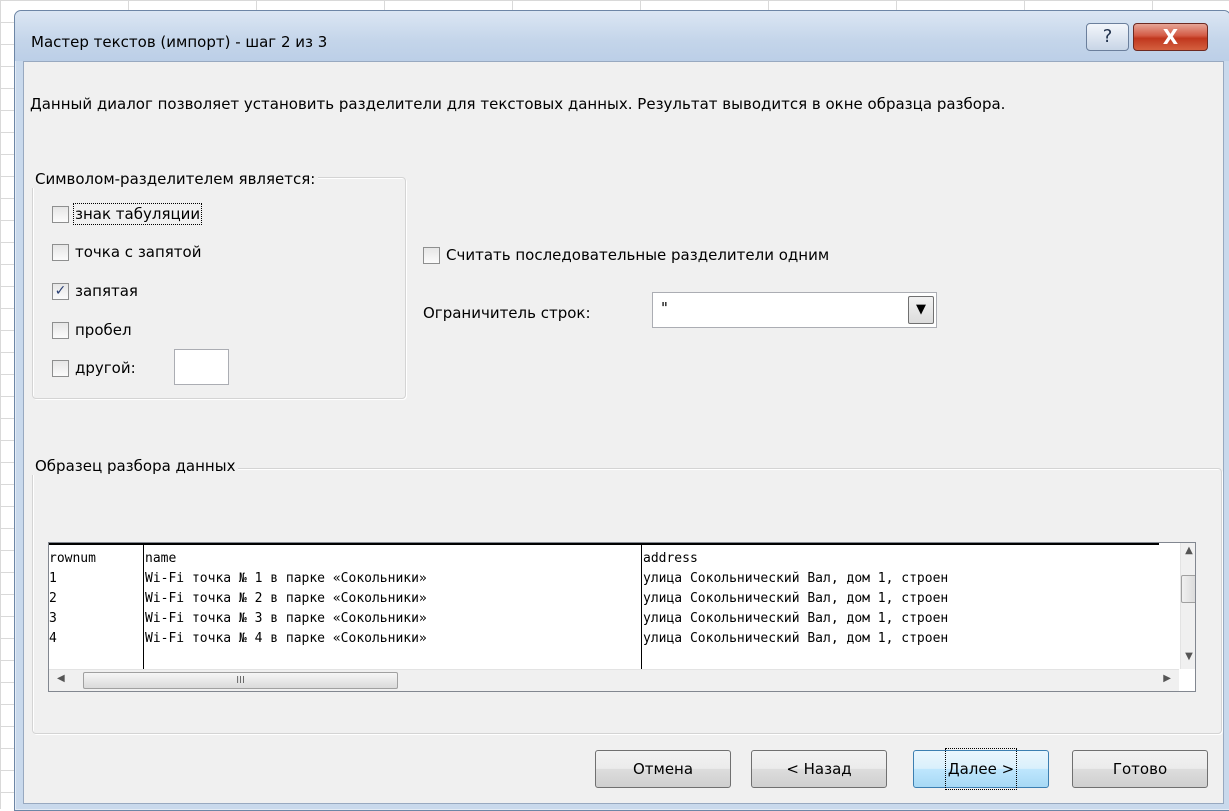  I want to click on finish-button: Готово, so click(1140, 769).